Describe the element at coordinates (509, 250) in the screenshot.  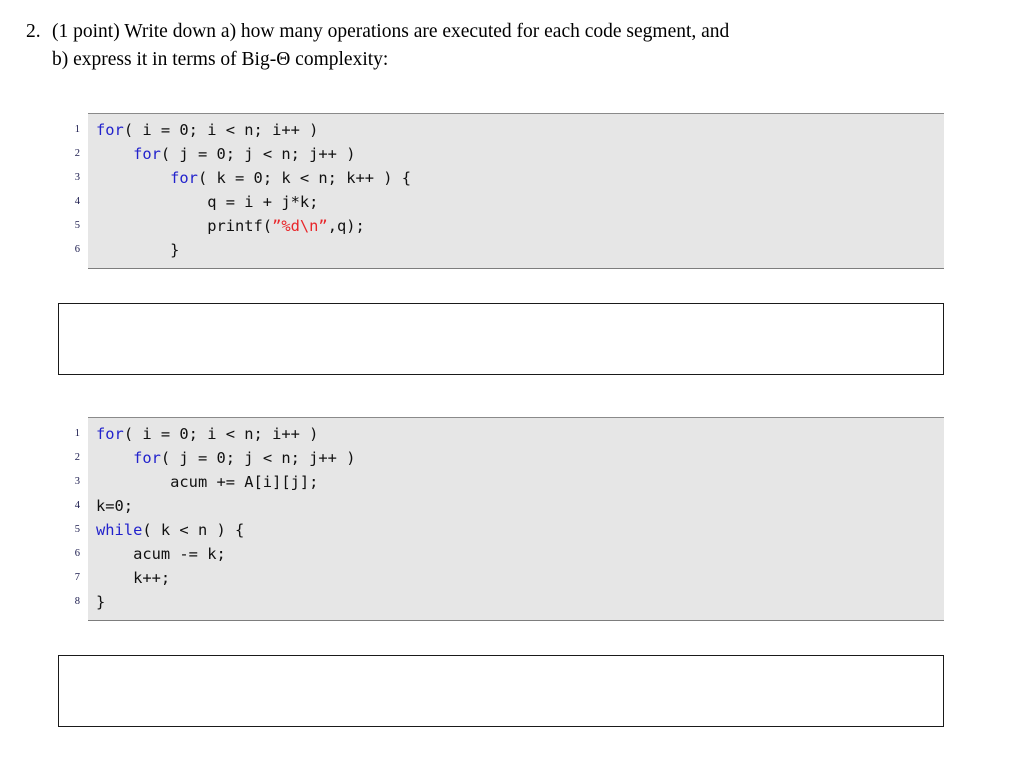
I see `code-line: 6 }` at that location.